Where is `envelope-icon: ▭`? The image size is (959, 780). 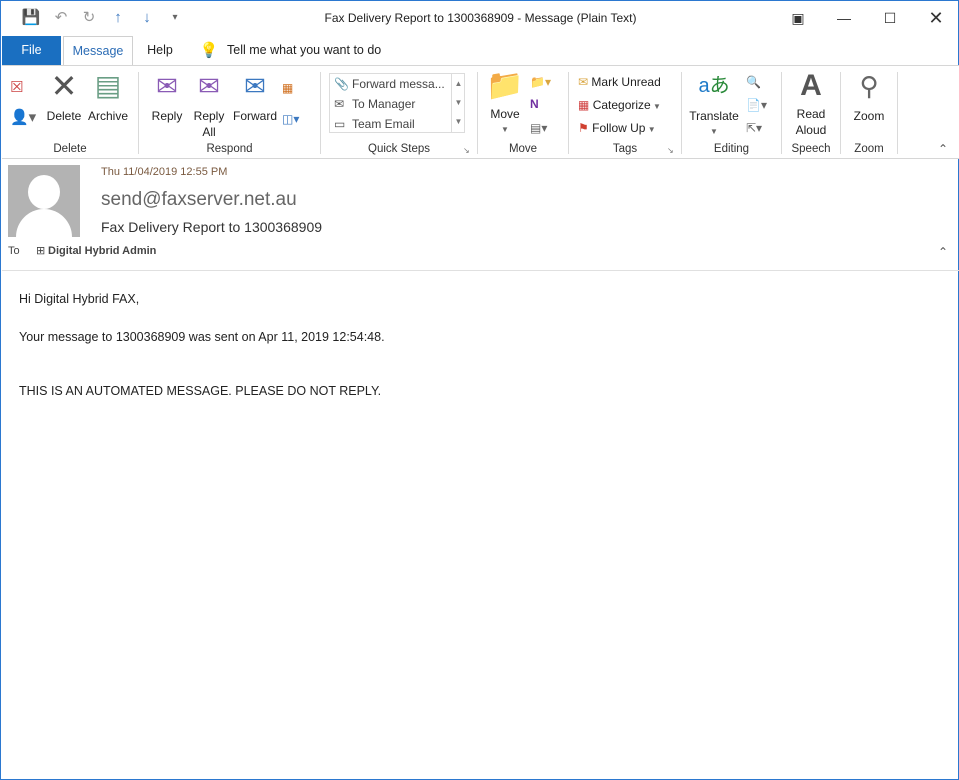 envelope-icon: ▭ is located at coordinates (340, 124).